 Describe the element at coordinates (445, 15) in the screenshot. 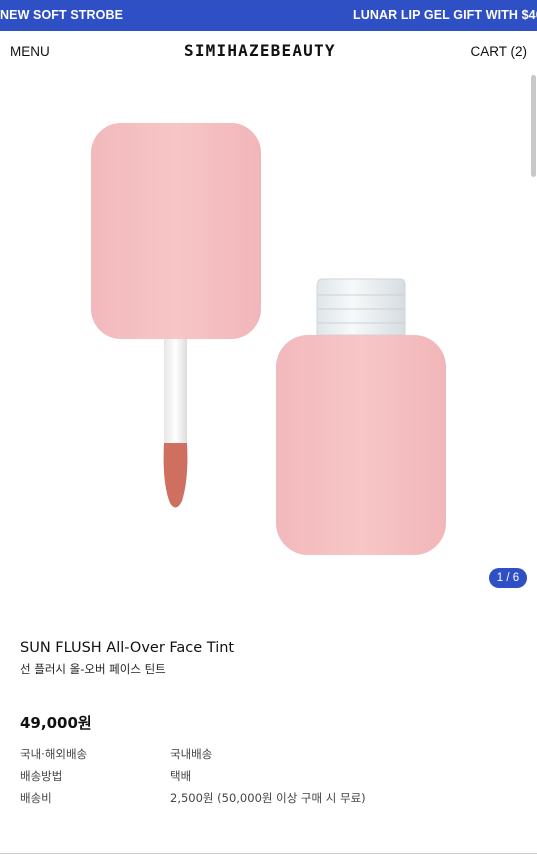

I see `announcement-message: LUNAR LIP GEL GIFT WITH $40+ P` at that location.